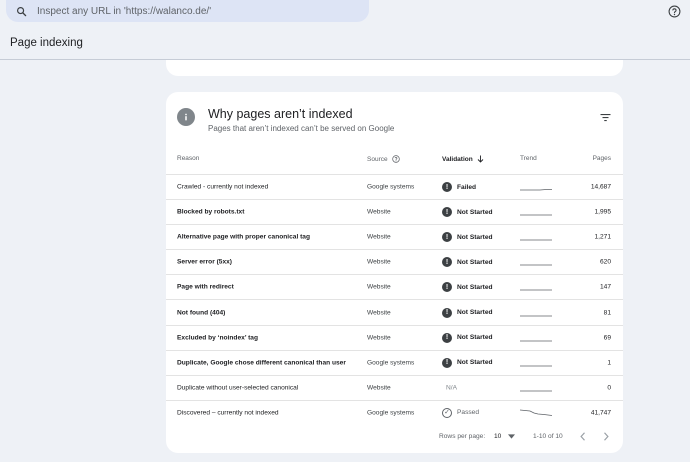 Image resolution: width=690 pixels, height=462 pixels. What do you see at coordinates (447, 412) in the screenshot?
I see `check-circle-icon: ✓` at bounding box center [447, 412].